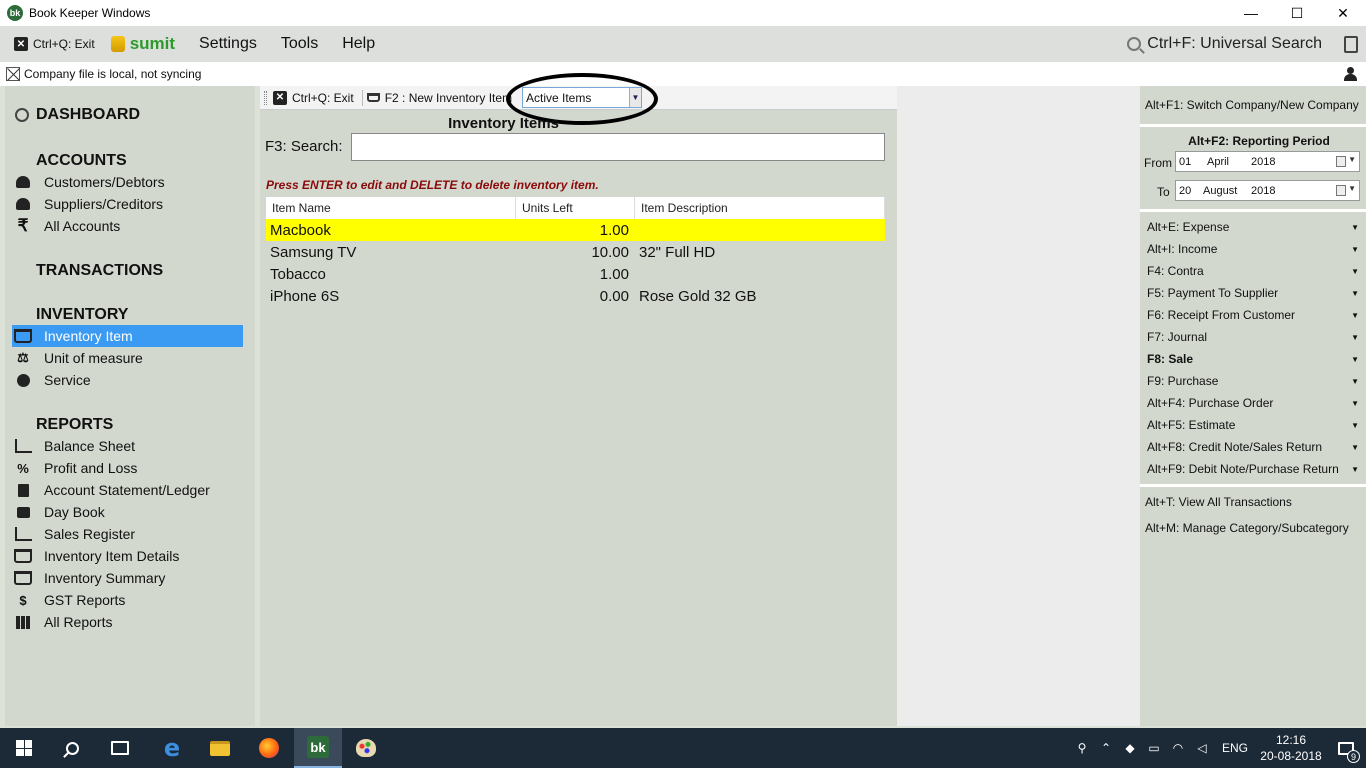 This screenshot has width=1366, height=768. What do you see at coordinates (127, 622) in the screenshot?
I see `sidebar-item-all-reports: All Reports` at bounding box center [127, 622].